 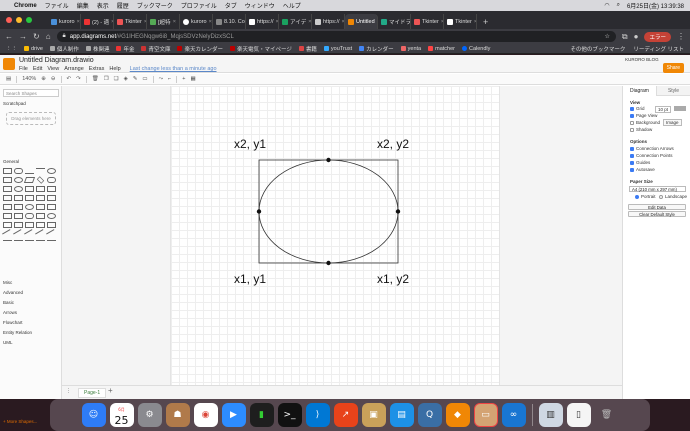 What do you see at coordinates (292, 5) in the screenshot?
I see `menu-help: ヘルプ` at bounding box center [292, 5].